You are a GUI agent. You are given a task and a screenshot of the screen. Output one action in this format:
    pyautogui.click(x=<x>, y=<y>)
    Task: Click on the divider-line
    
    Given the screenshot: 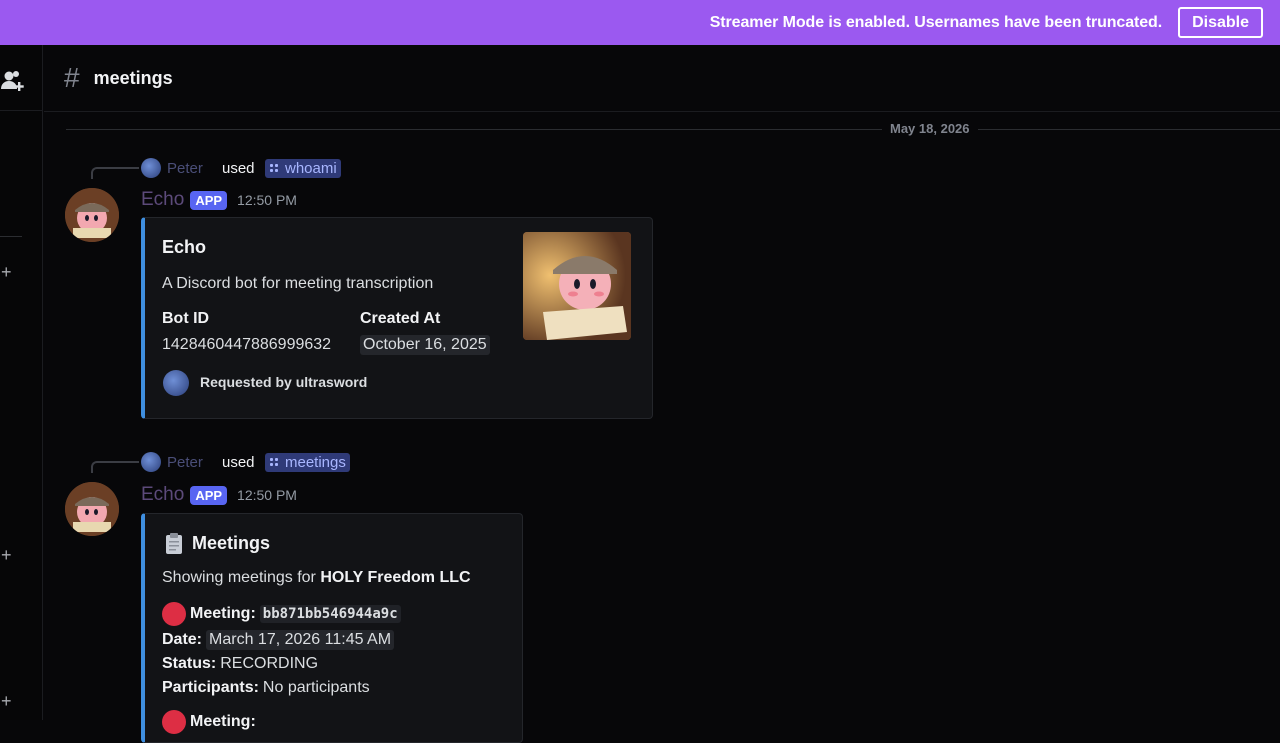 What is the action you would take?
    pyautogui.click(x=673, y=129)
    